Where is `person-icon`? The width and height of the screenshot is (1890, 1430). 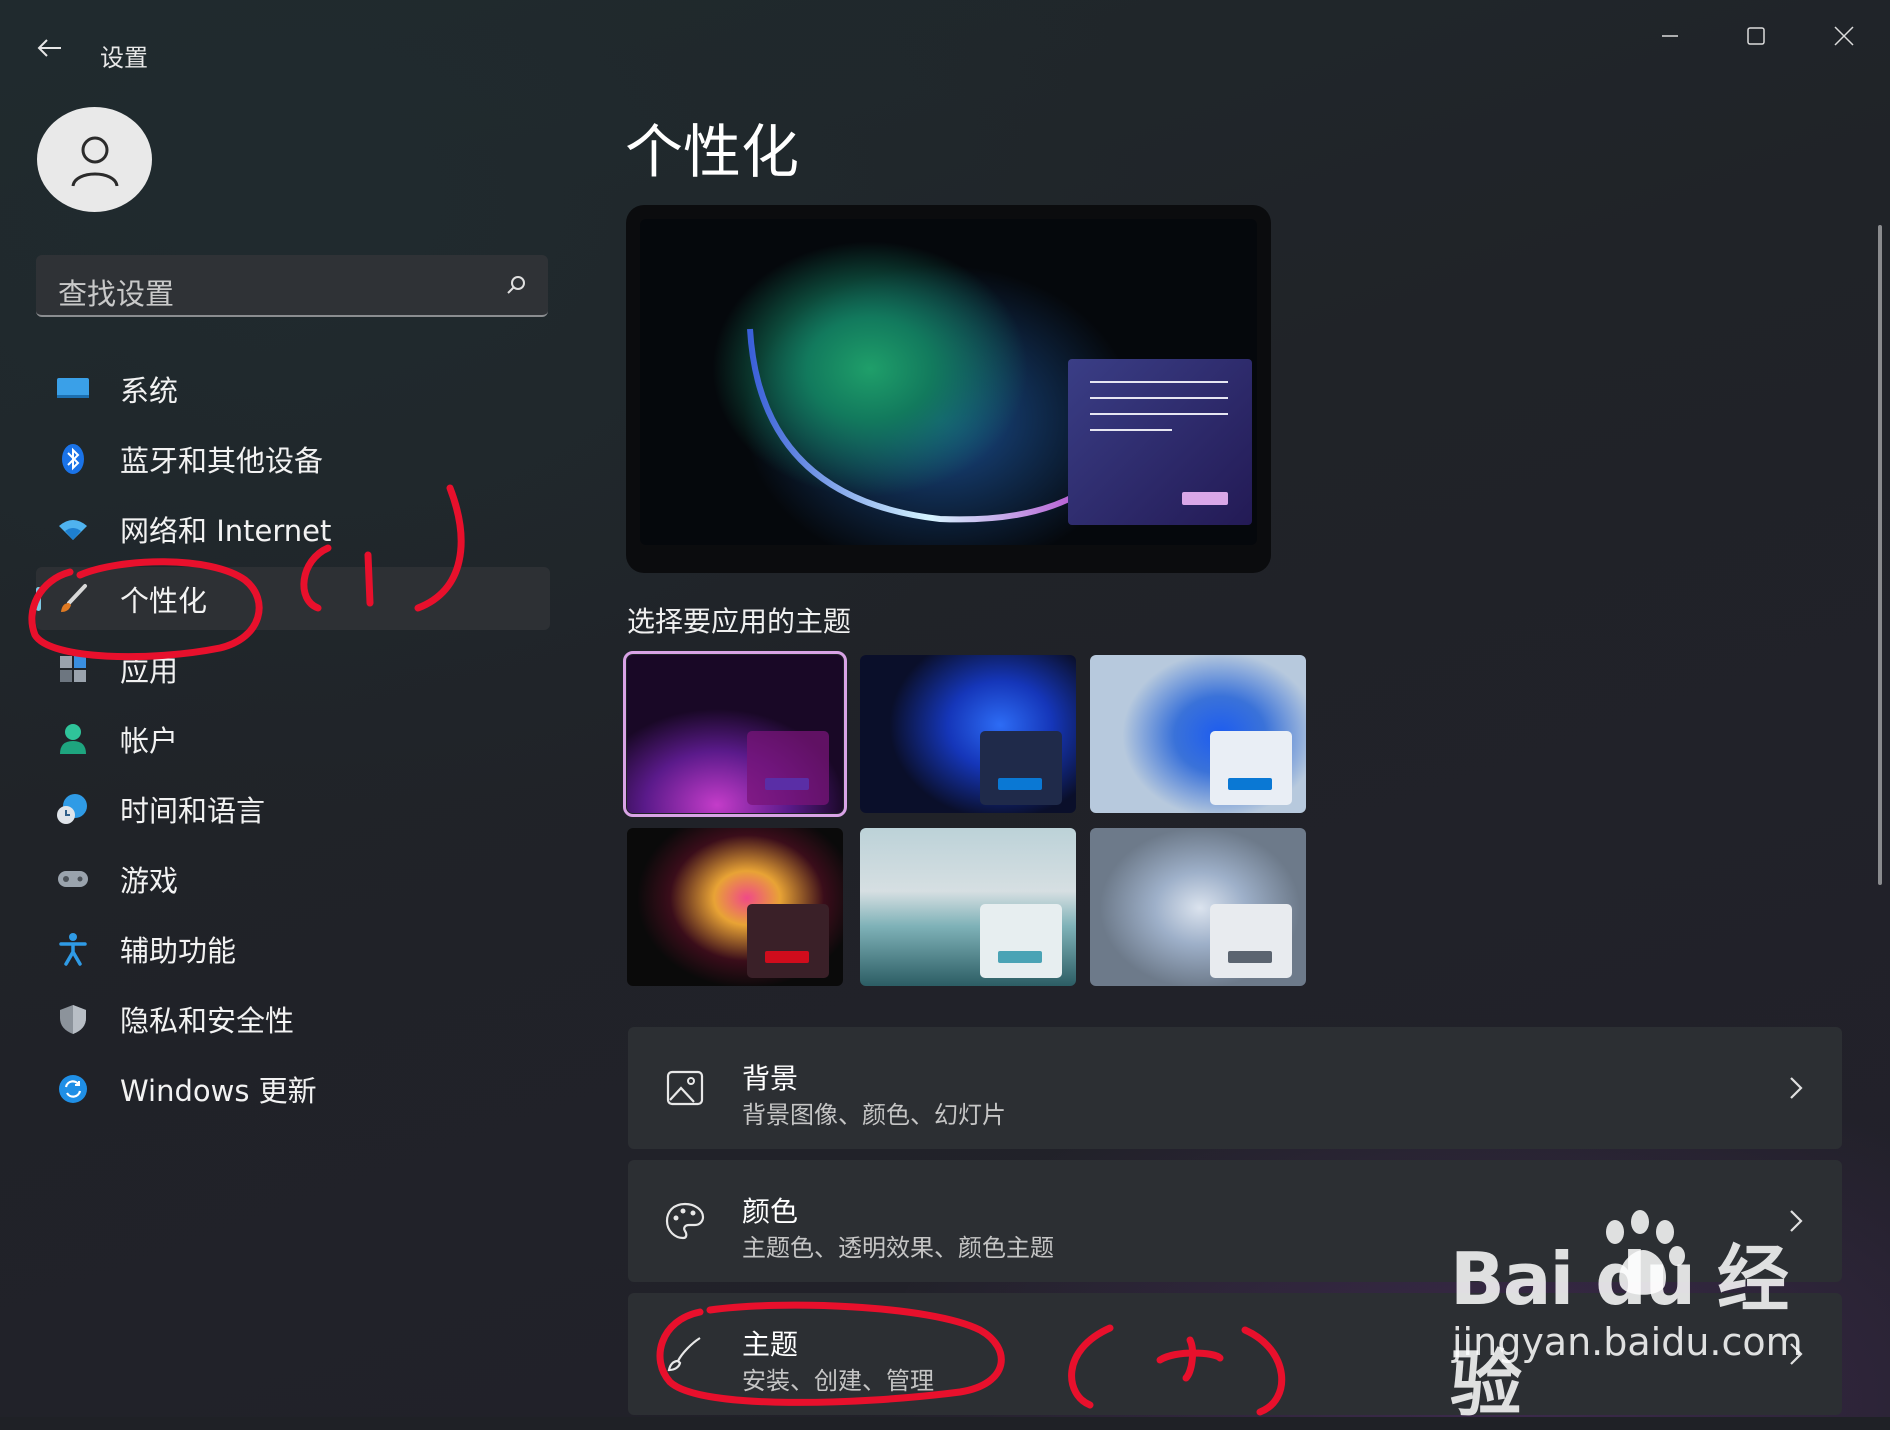 person-icon is located at coordinates (73, 739).